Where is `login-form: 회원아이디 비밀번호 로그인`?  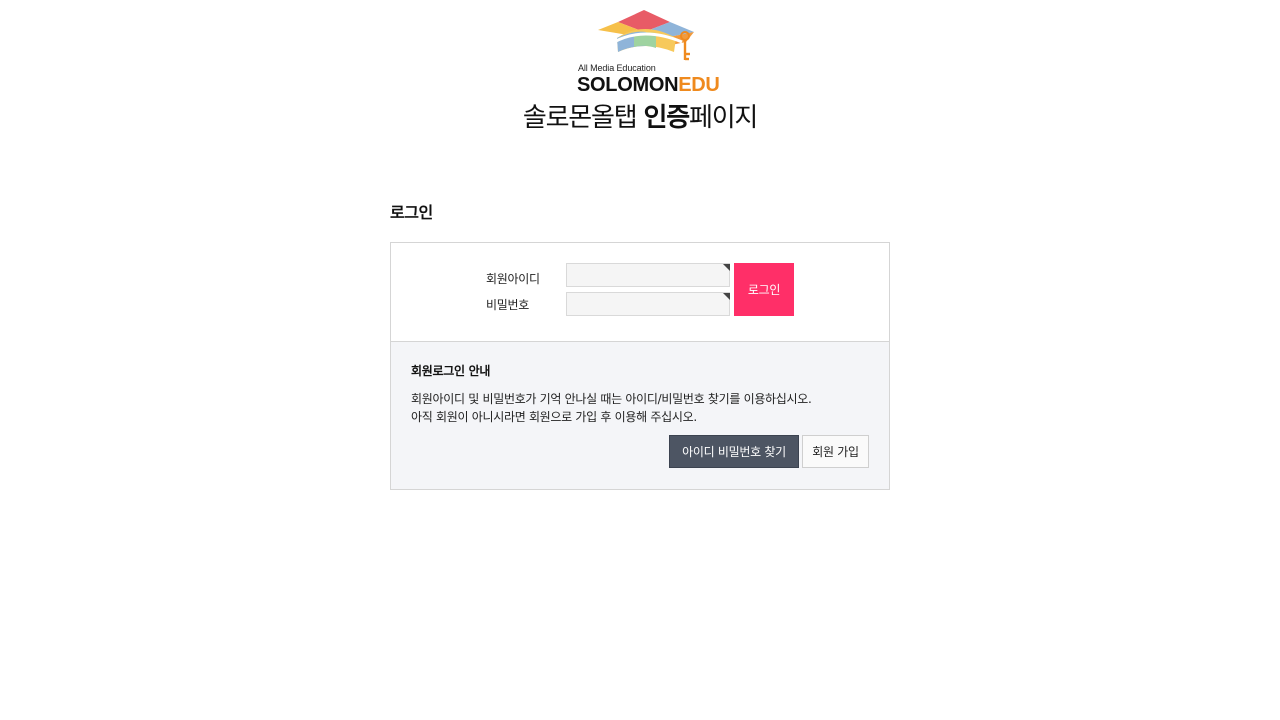 login-form: 회원아이디 비밀번호 로그인 is located at coordinates (640, 292).